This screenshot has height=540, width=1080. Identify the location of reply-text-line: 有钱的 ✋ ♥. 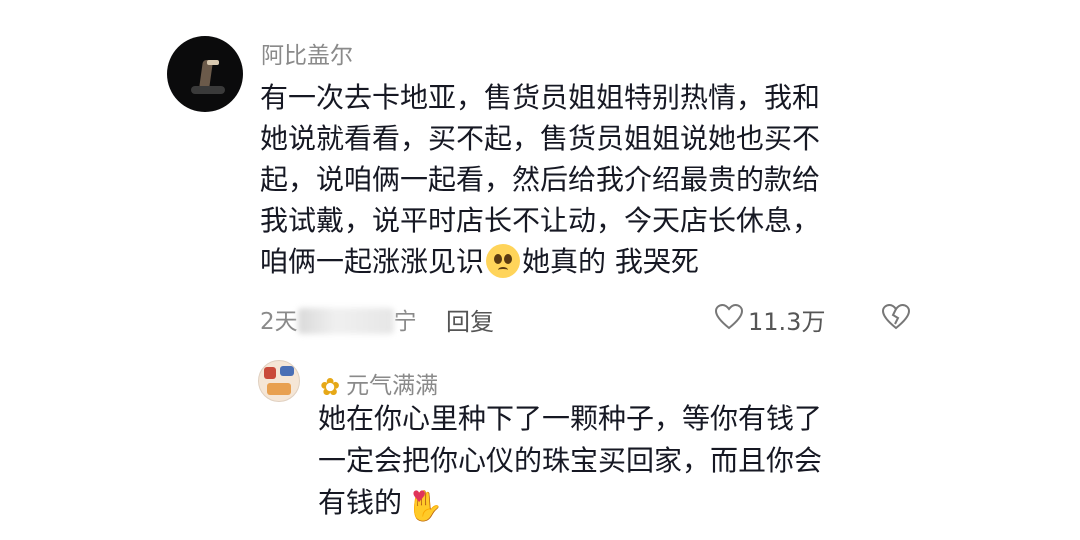
(628, 505).